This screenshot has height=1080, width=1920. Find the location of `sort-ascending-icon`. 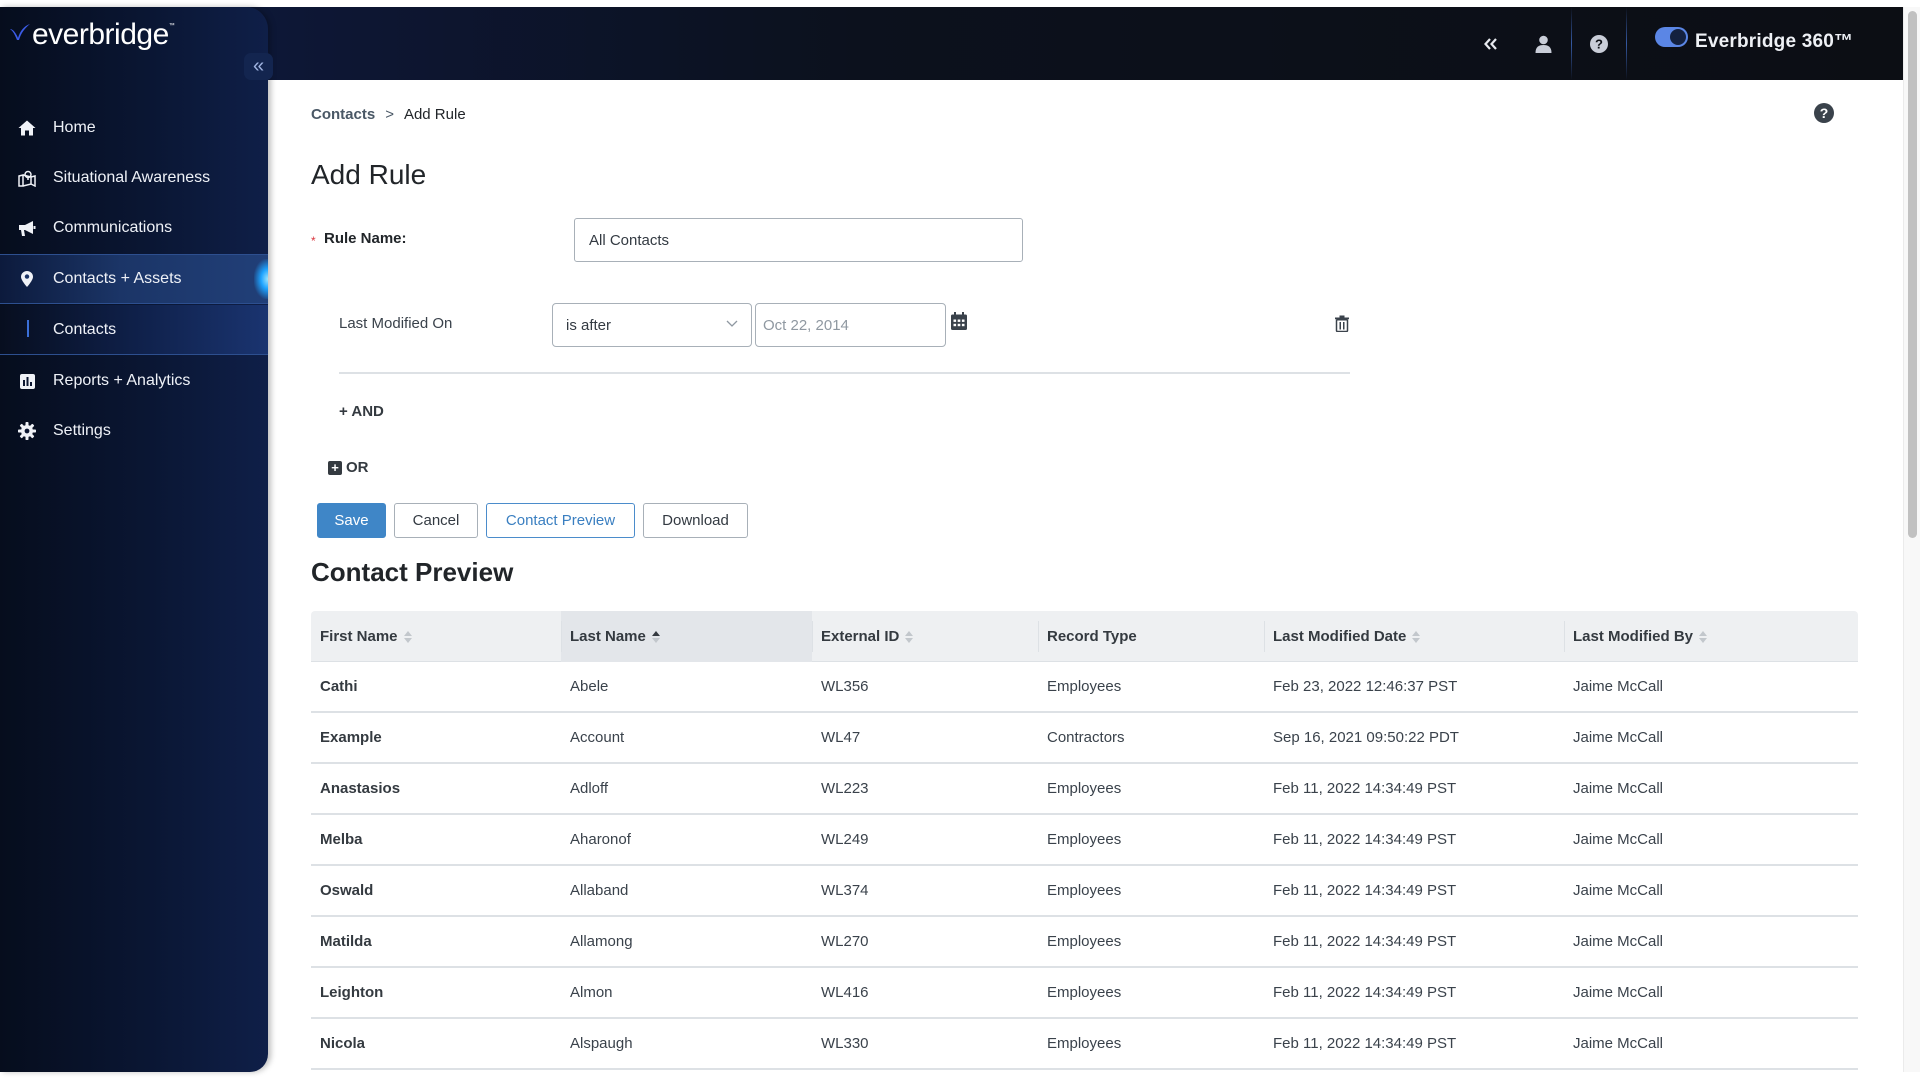

sort-ascending-icon is located at coordinates (655, 636).